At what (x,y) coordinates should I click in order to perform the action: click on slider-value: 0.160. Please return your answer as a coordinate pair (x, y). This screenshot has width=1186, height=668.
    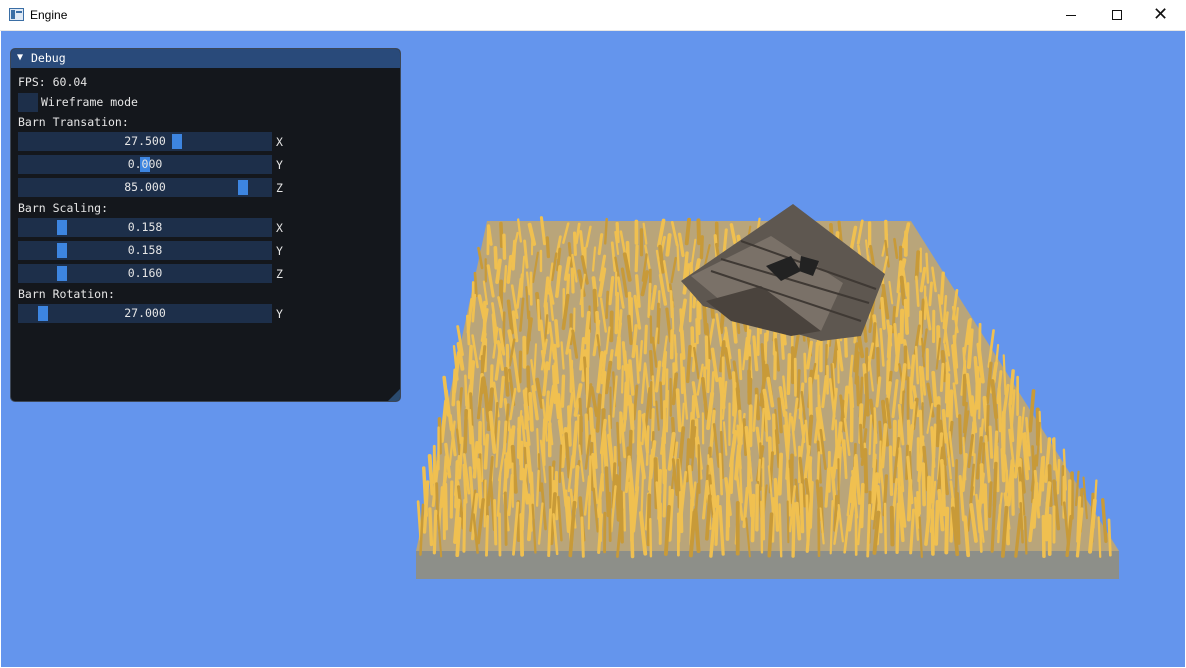
    Looking at the image, I should click on (145, 273).